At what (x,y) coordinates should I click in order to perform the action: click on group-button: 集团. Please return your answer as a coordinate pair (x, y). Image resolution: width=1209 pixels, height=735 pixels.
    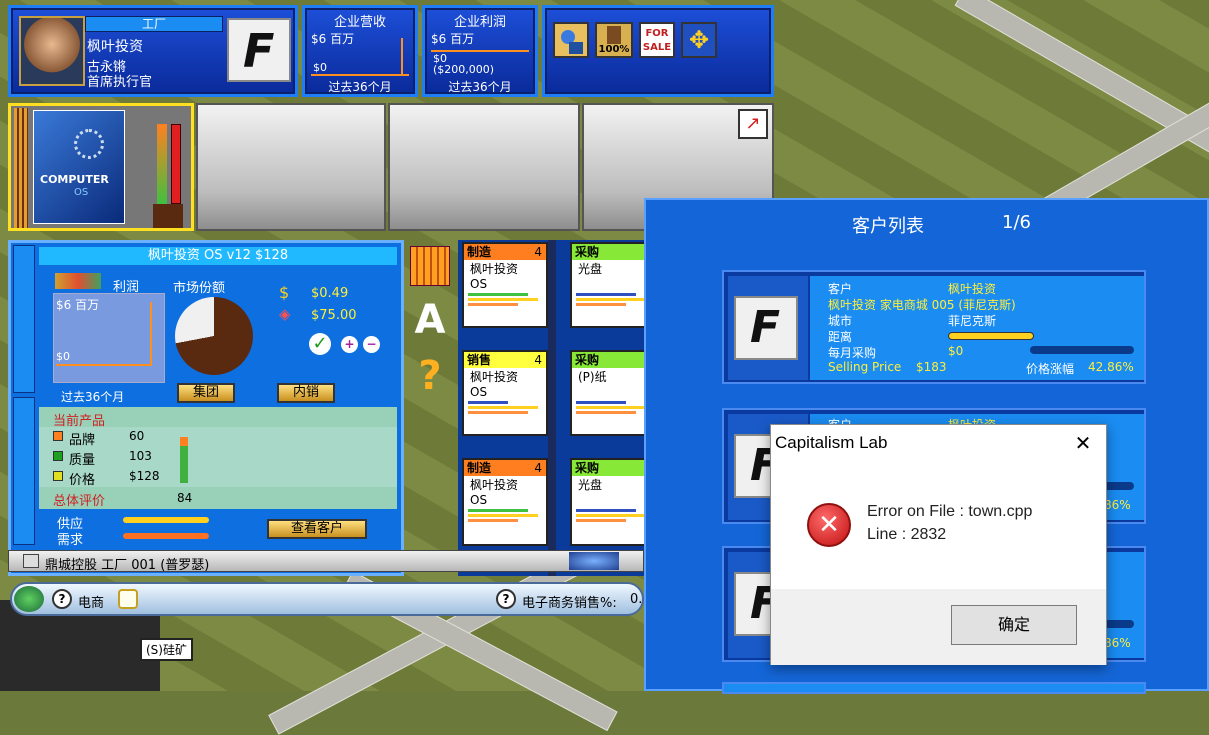
    Looking at the image, I should click on (206, 393).